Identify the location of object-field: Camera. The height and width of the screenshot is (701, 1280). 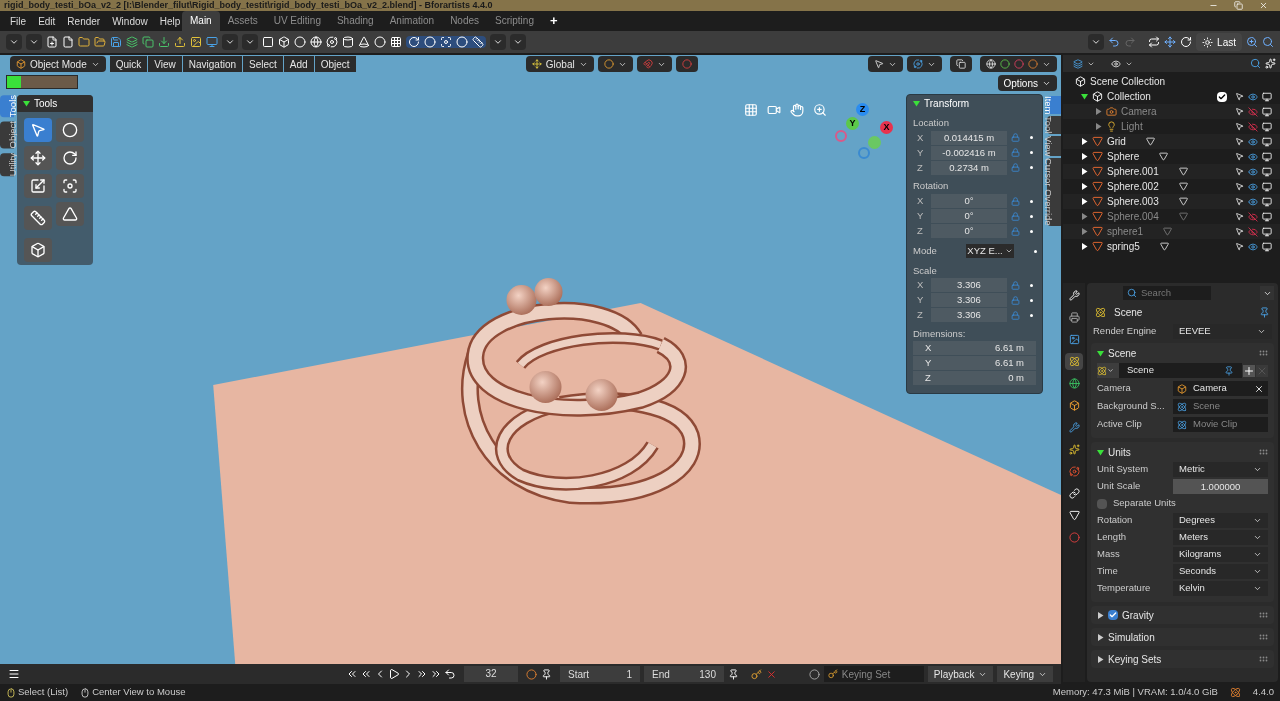
(1220, 388).